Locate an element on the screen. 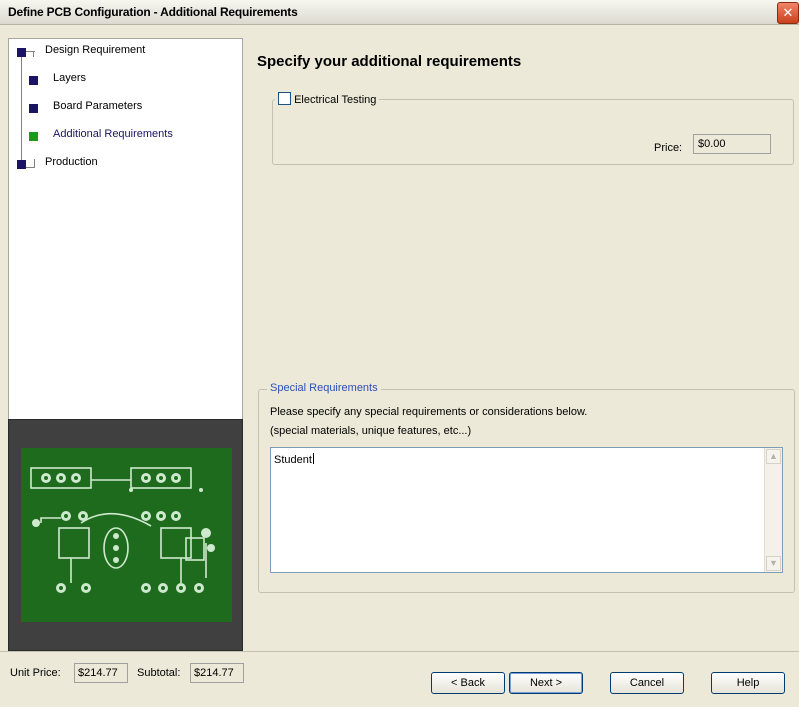  unit-price-value: $214.77 is located at coordinates (101, 673).